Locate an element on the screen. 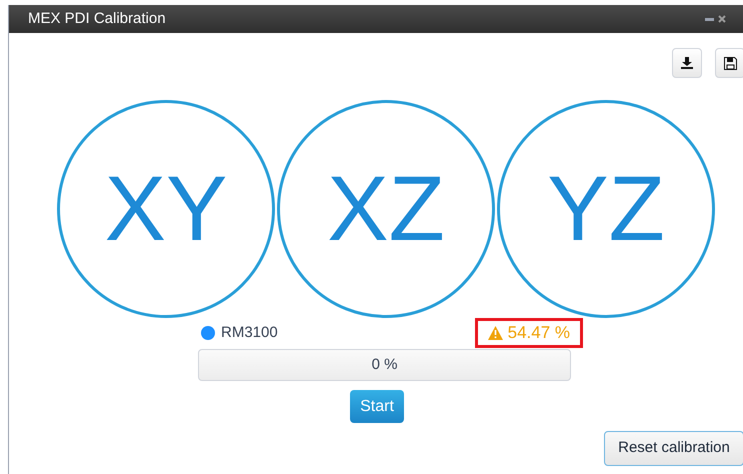  download-button is located at coordinates (687, 63).